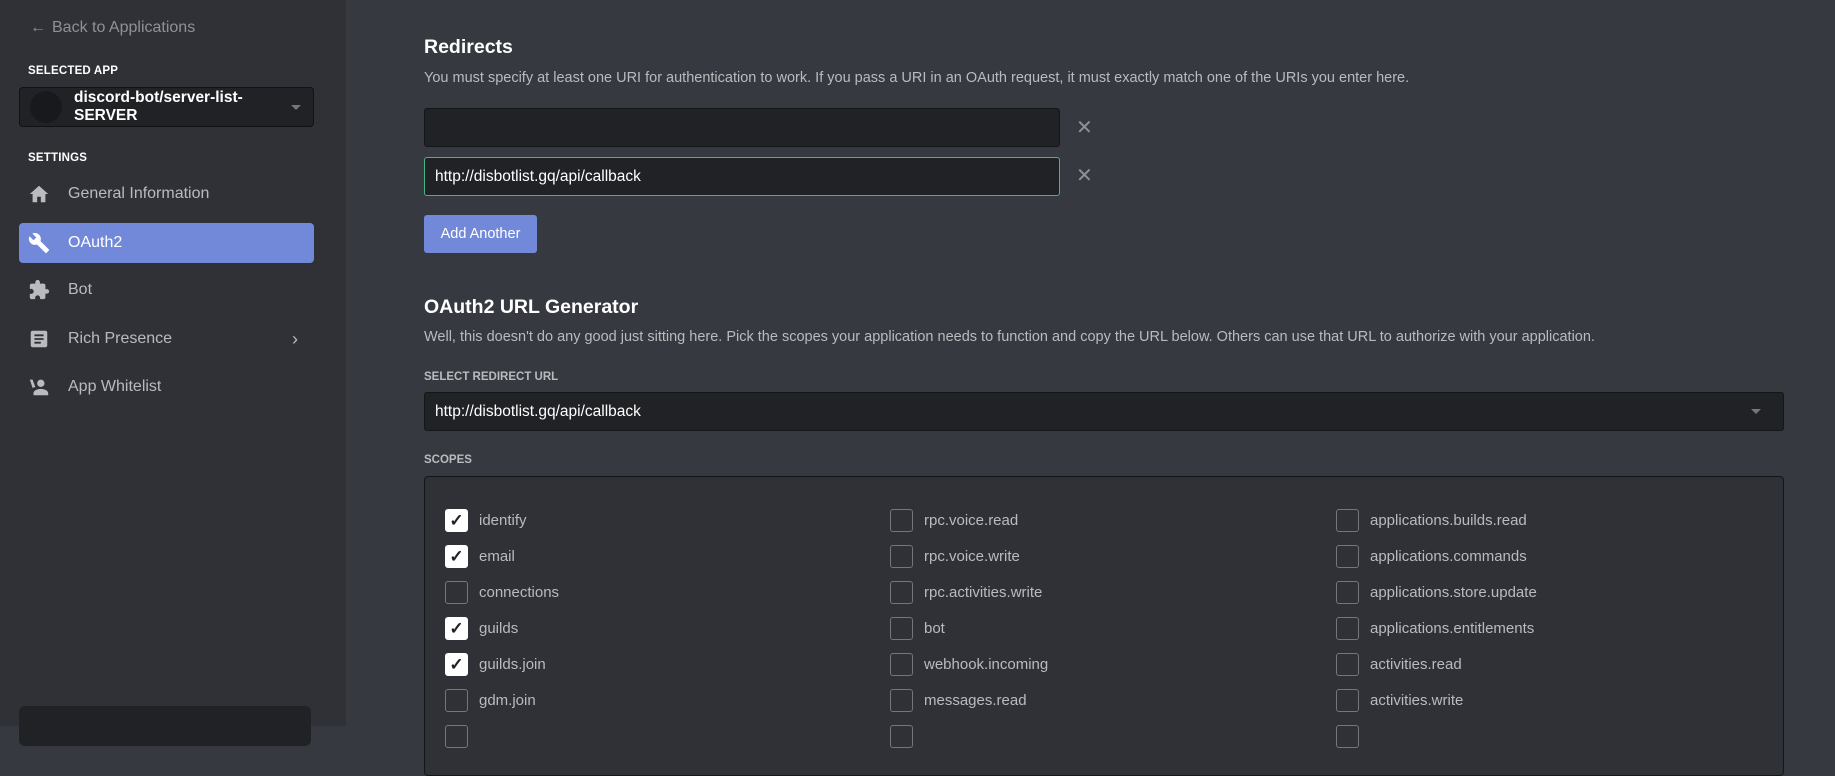 This screenshot has width=1835, height=776. I want to click on nav-label: OAuth2, so click(95, 242).